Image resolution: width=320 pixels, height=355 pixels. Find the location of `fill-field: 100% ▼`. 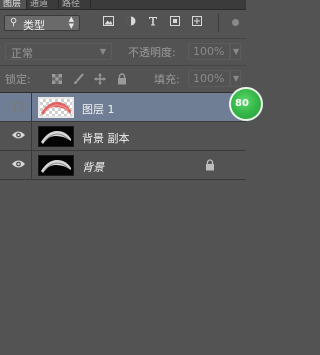

fill-field: 100% ▼ is located at coordinates (214, 78).